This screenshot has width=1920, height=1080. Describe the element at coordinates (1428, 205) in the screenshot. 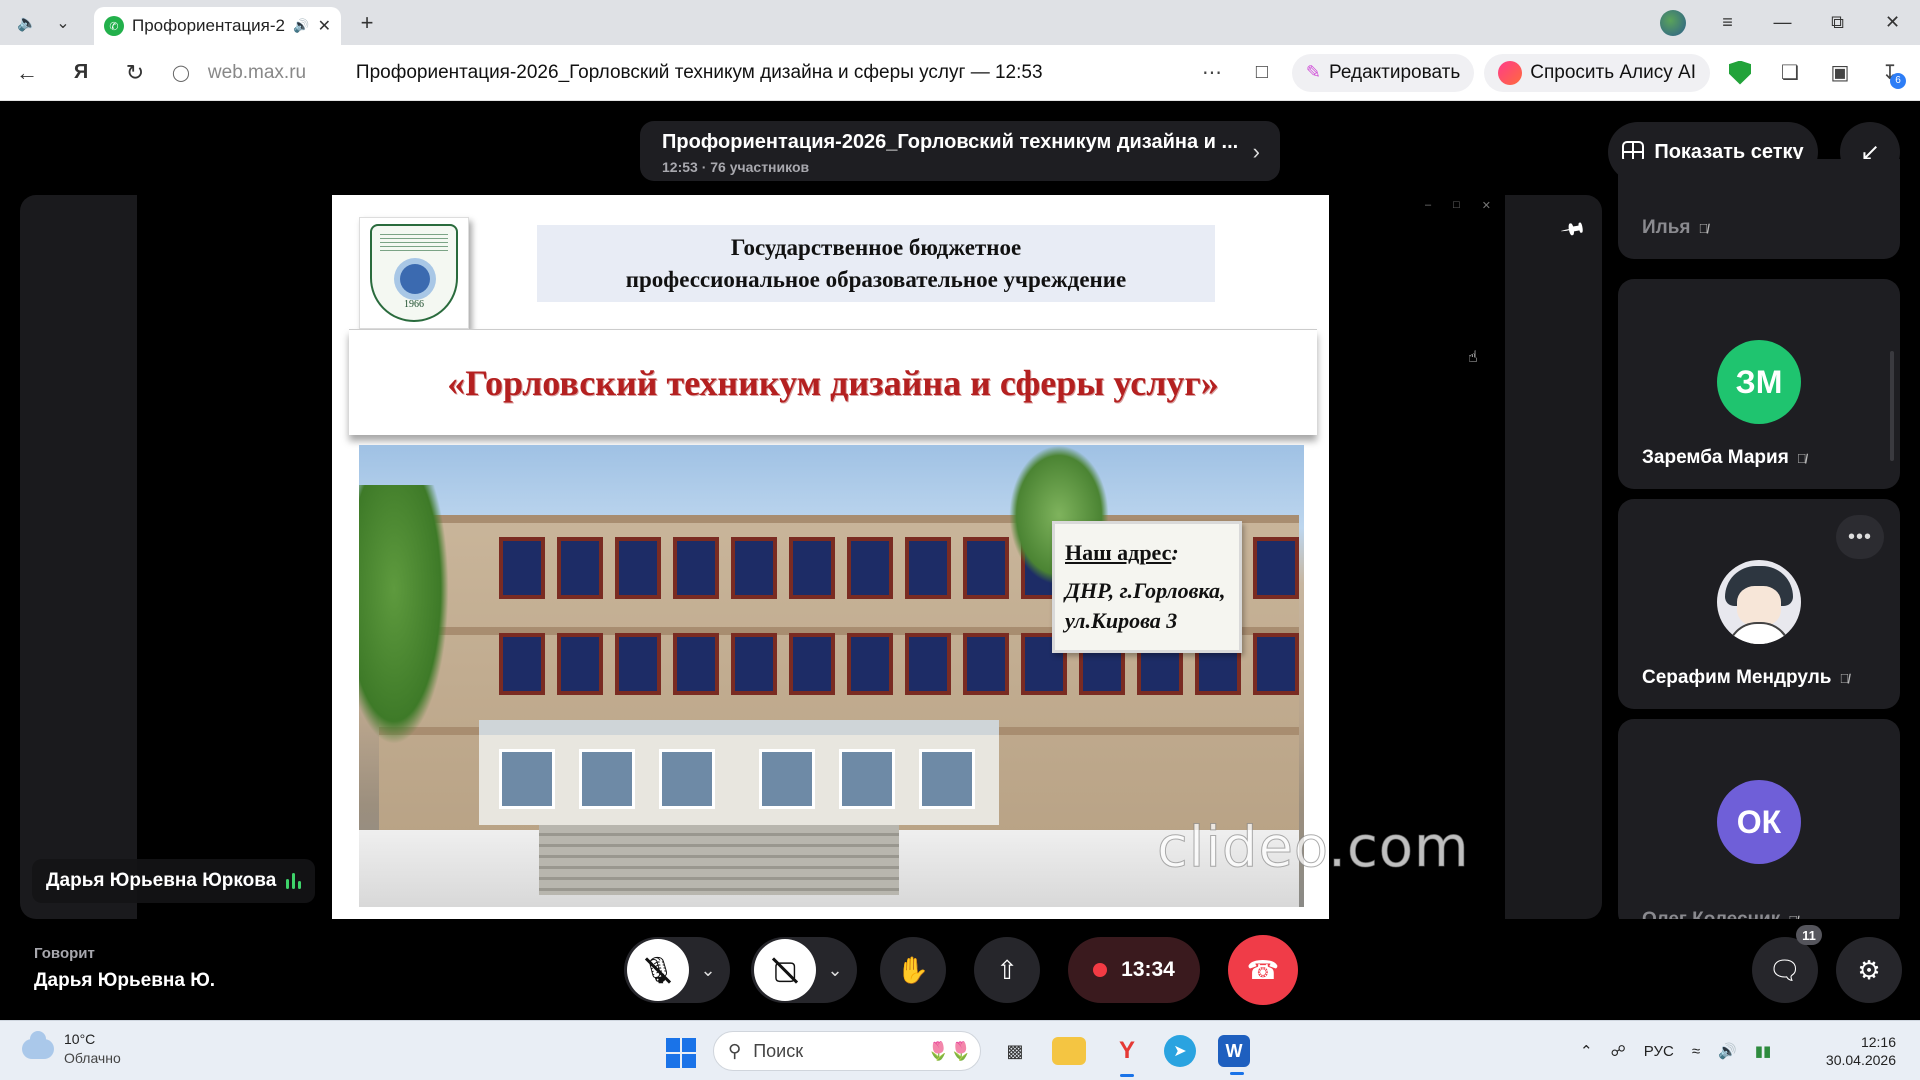

I see `mini-minimize-icon: –` at that location.